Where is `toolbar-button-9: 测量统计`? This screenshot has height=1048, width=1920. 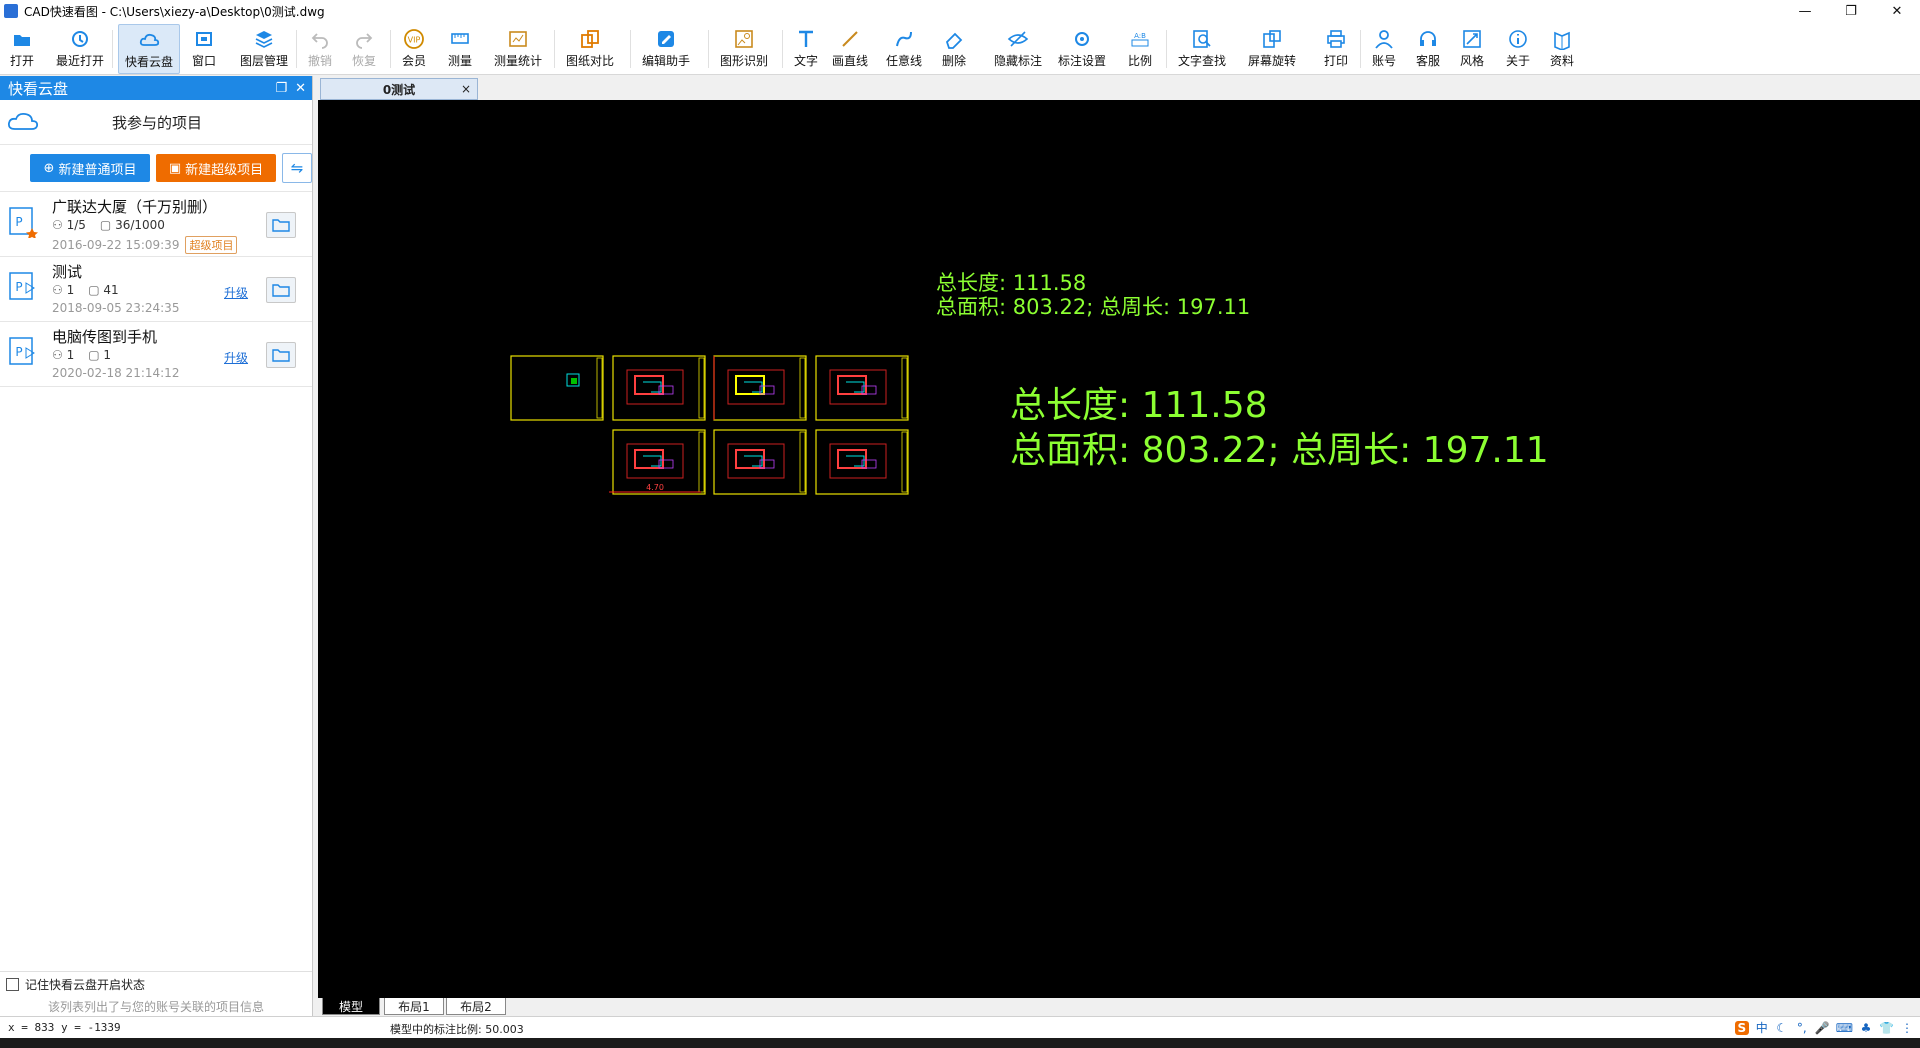
toolbar-button-9: 测量统计 is located at coordinates (518, 48).